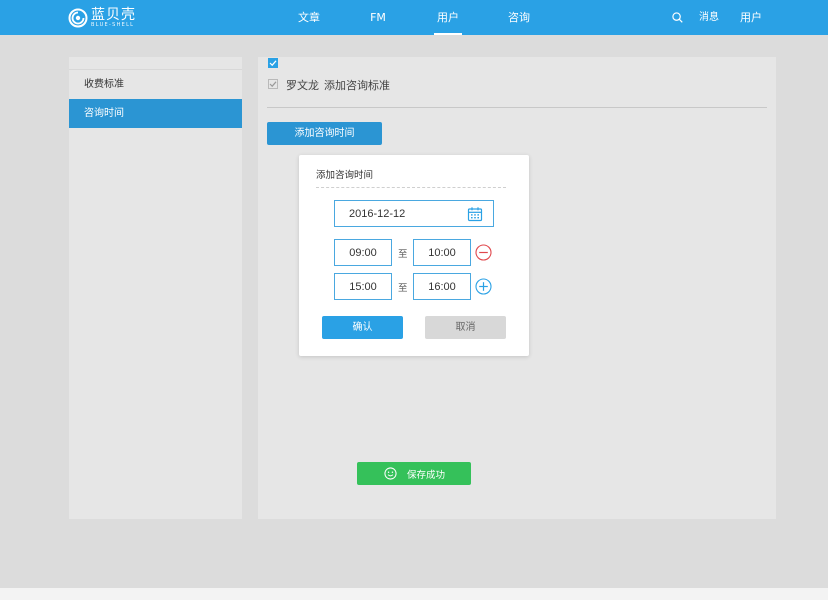 This screenshot has width=828, height=600. What do you see at coordinates (302, 85) in the screenshot?
I see `consultant-name: 罗文龙` at bounding box center [302, 85].